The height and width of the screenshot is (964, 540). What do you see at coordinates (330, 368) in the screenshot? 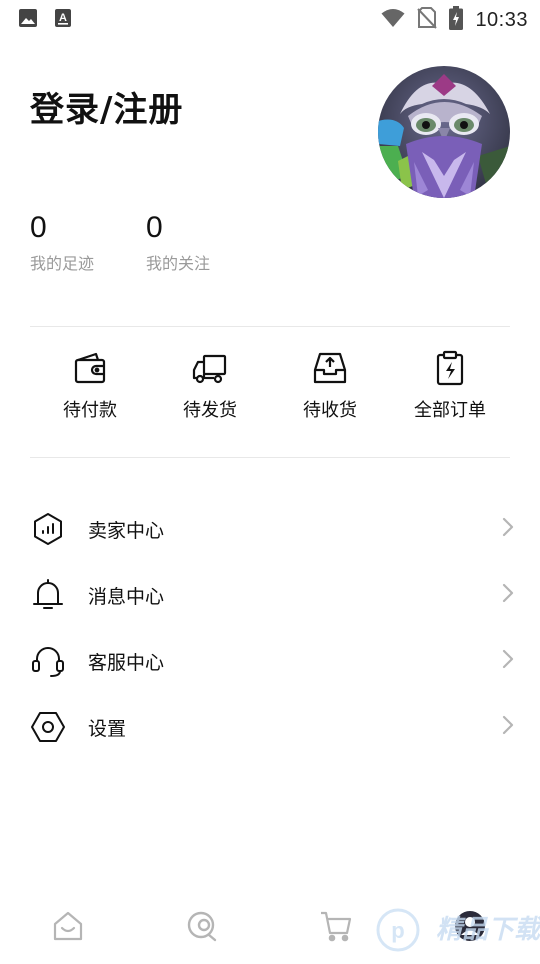
I see `inbox-upload-icon` at bounding box center [330, 368].